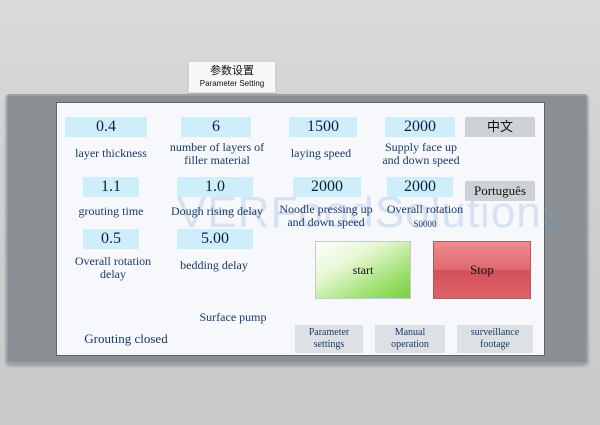 This screenshot has width=600, height=425. Describe the element at coordinates (126, 338) in the screenshot. I see `grouting-status: Grouting closed` at that location.